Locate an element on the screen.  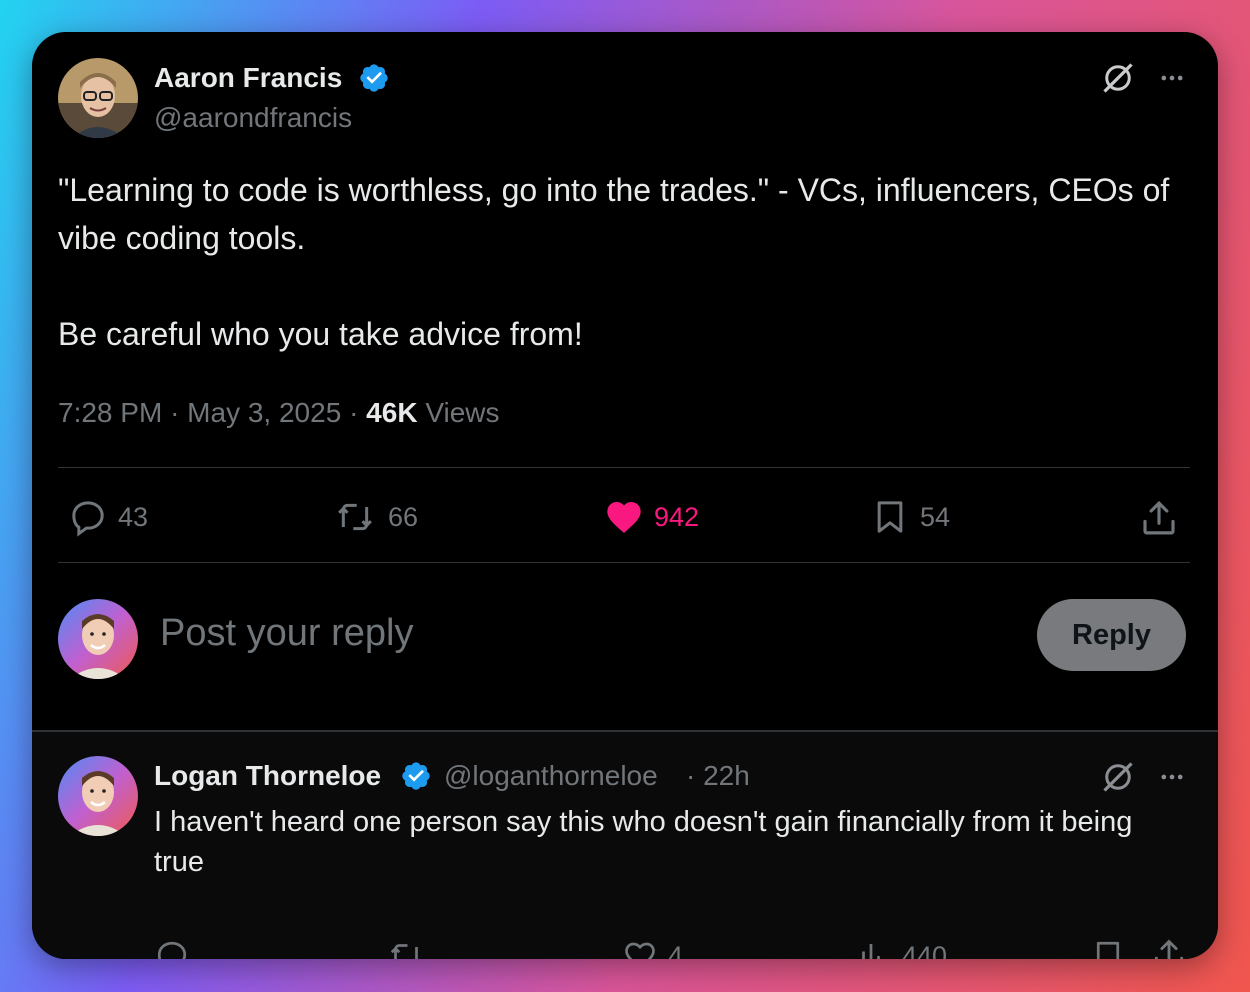
reply-views-action: 440 is located at coordinates (901, 948).